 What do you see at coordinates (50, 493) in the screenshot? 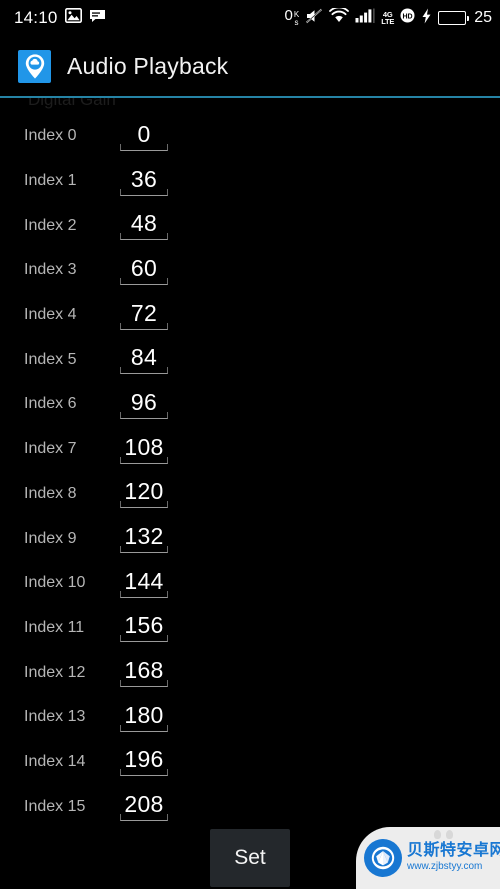
I see `index-row-label: Index 8` at bounding box center [50, 493].